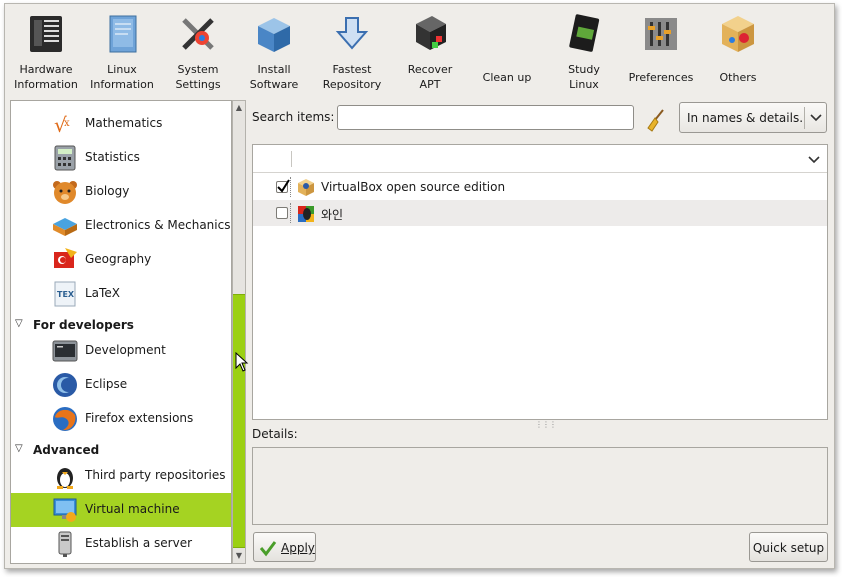 Image resolution: width=842 pixels, height=577 pixels. I want to click on quick-setup-button: Quick setup, so click(788, 547).